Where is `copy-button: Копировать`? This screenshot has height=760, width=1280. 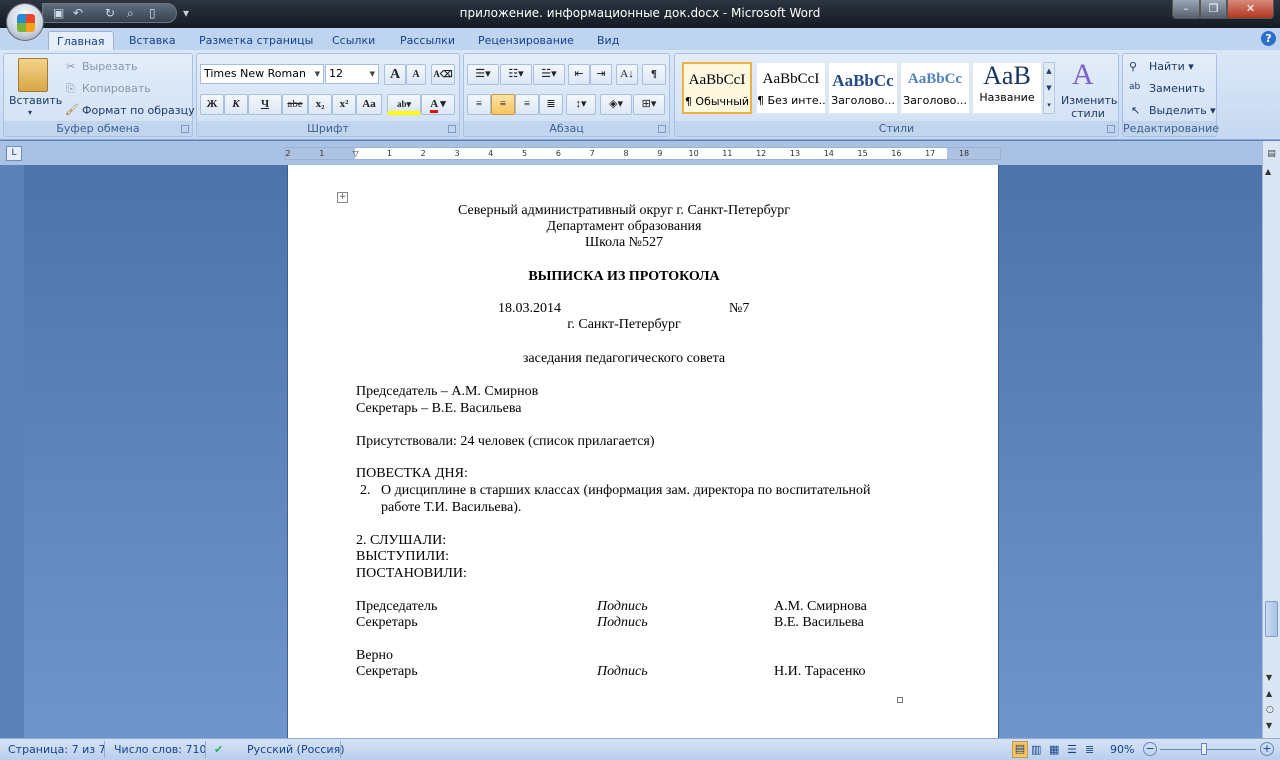
copy-button: Копировать is located at coordinates (116, 88).